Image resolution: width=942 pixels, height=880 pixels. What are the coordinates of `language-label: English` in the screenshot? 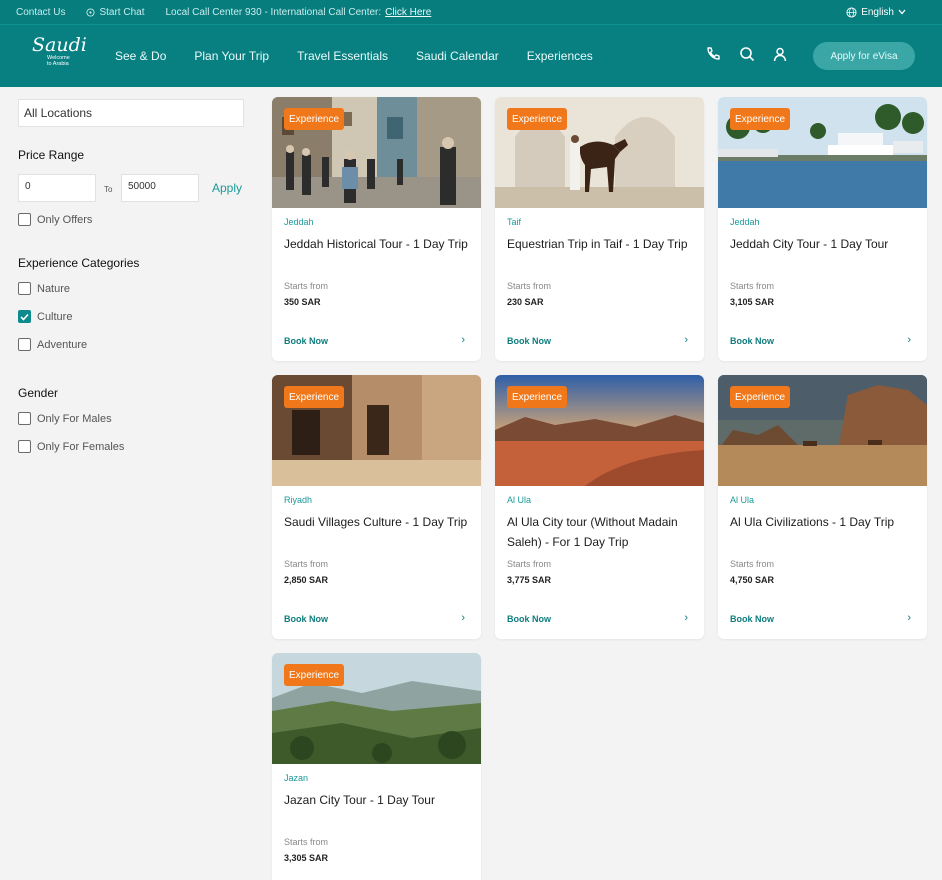 It's located at (877, 12).